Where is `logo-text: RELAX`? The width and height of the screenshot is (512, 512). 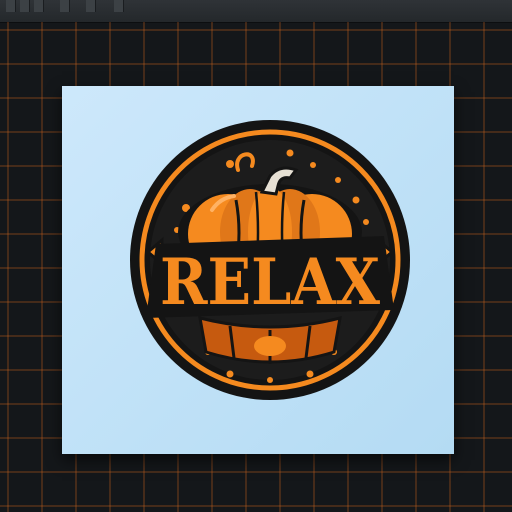
logo-text: RELAX is located at coordinates (270, 282).